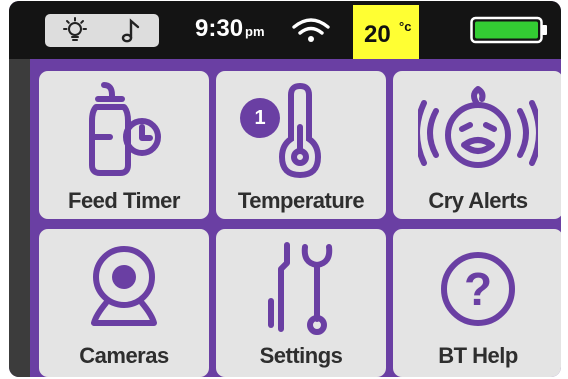  I want to click on time-text: 9:30, so click(219, 28).